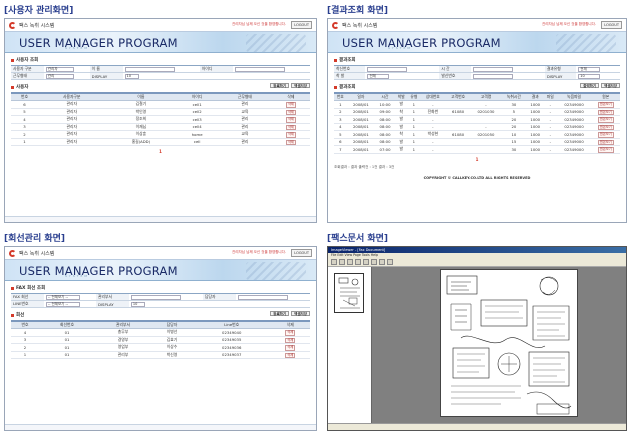  I want to click on col-header: 시간, so click(385, 97).